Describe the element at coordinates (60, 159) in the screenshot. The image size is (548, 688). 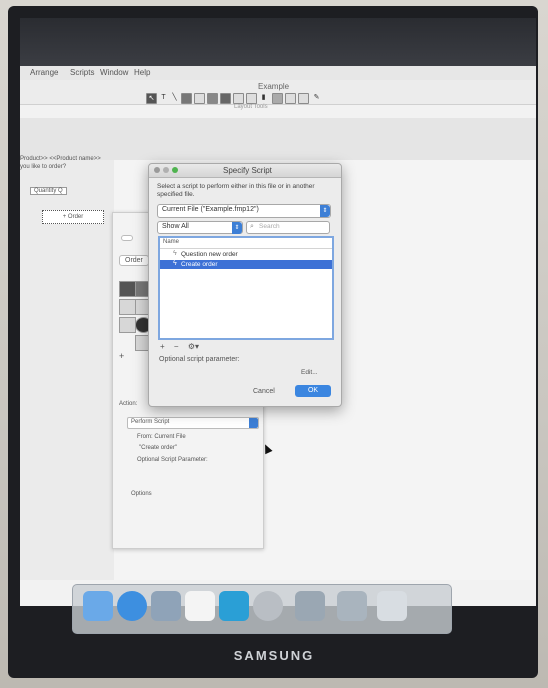
I see `layout-text-product: Product>> <<Product name>>` at that location.